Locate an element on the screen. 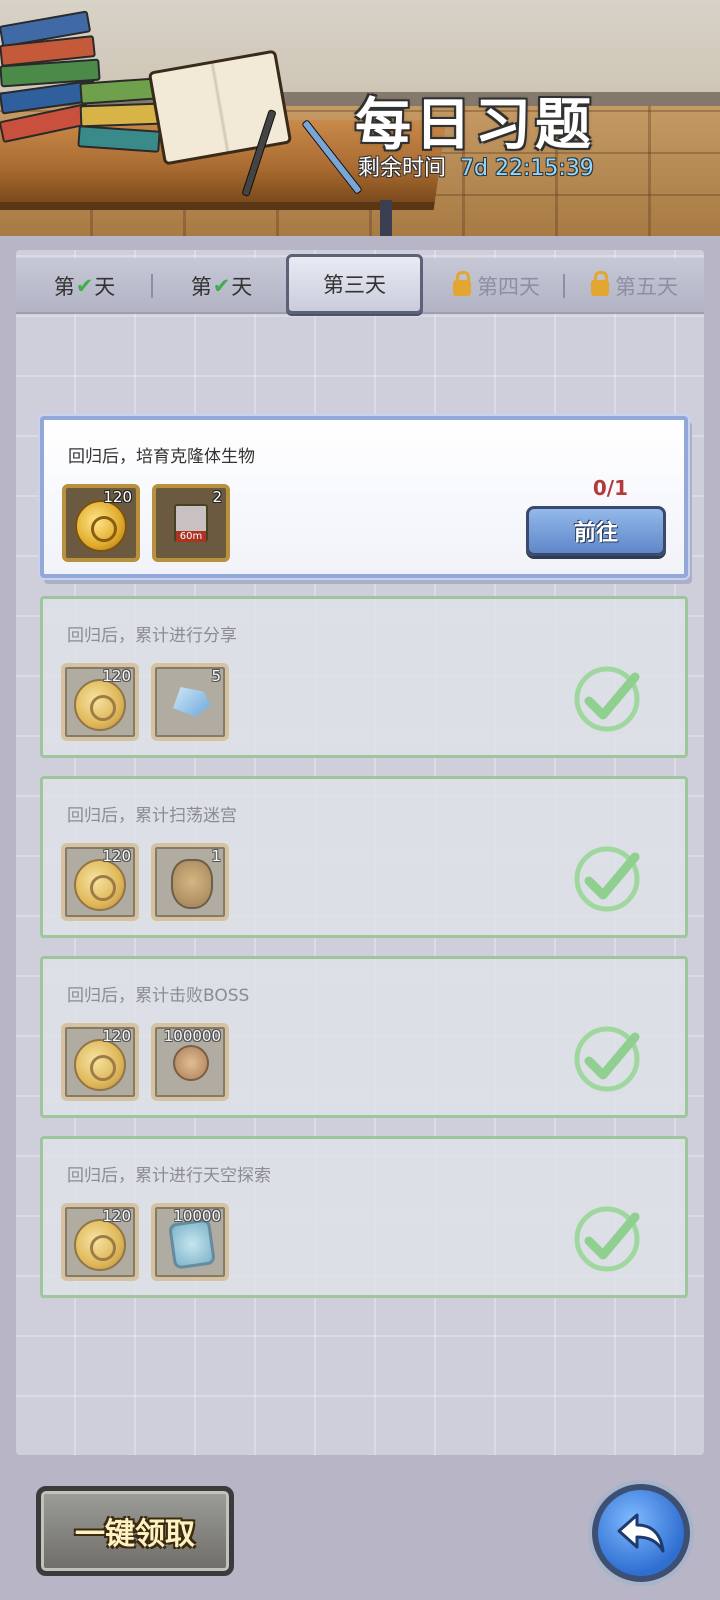 The height and width of the screenshot is (1600, 720). day-tabs: 第 ✔ 天 第 ✔ 天 第三天 第四天 第五天 is located at coordinates (360, 284).